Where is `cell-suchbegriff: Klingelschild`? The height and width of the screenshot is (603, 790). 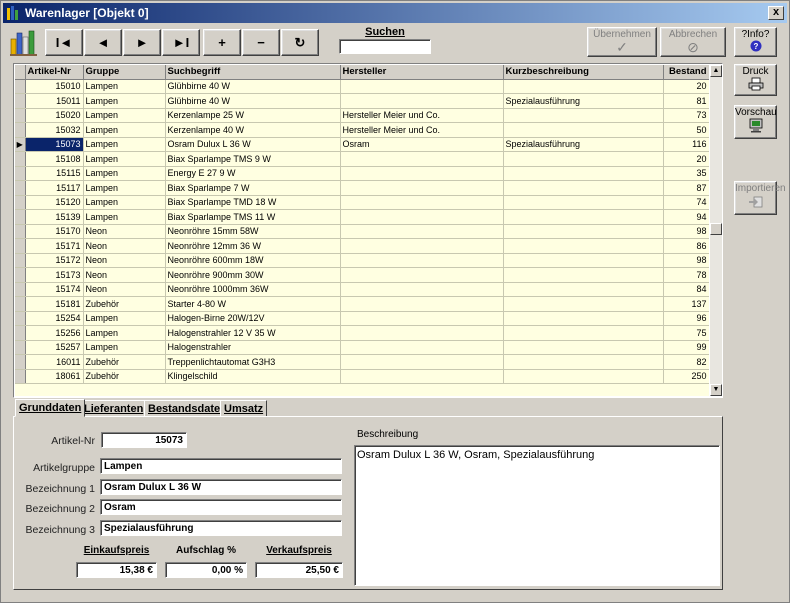
cell-suchbegriff: Klingelschild is located at coordinates (253, 376).